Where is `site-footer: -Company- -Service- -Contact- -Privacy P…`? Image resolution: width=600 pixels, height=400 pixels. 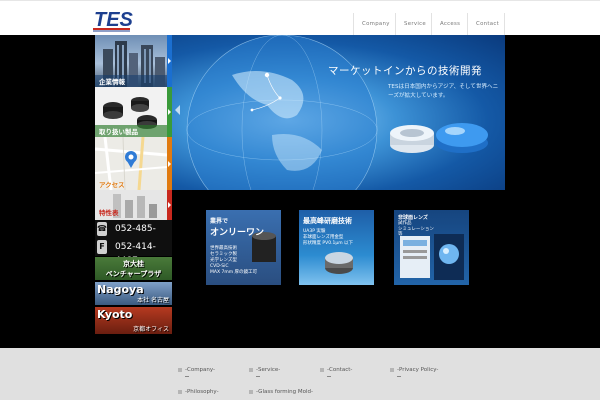 site-footer: -Company- -Service- -Contact- -Privacy P… is located at coordinates (300, 374).